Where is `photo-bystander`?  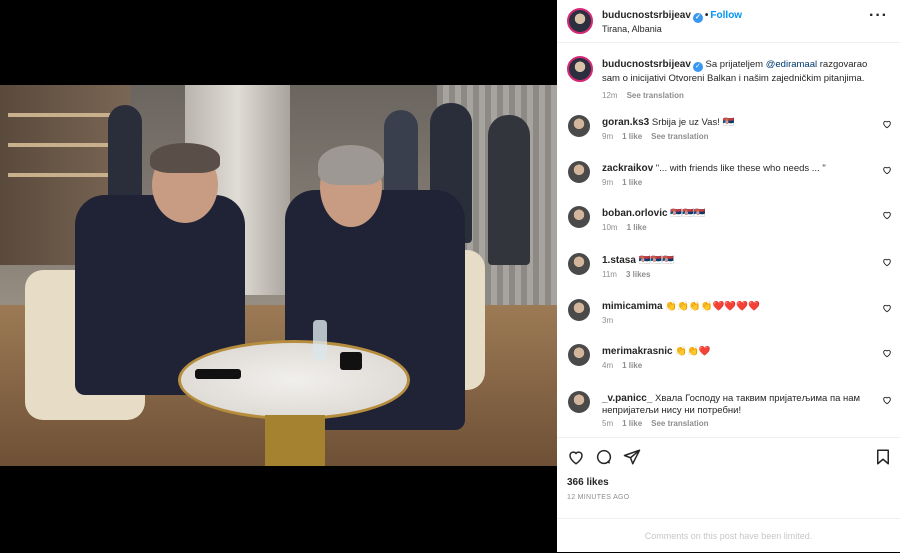 photo-bystander is located at coordinates (509, 190).